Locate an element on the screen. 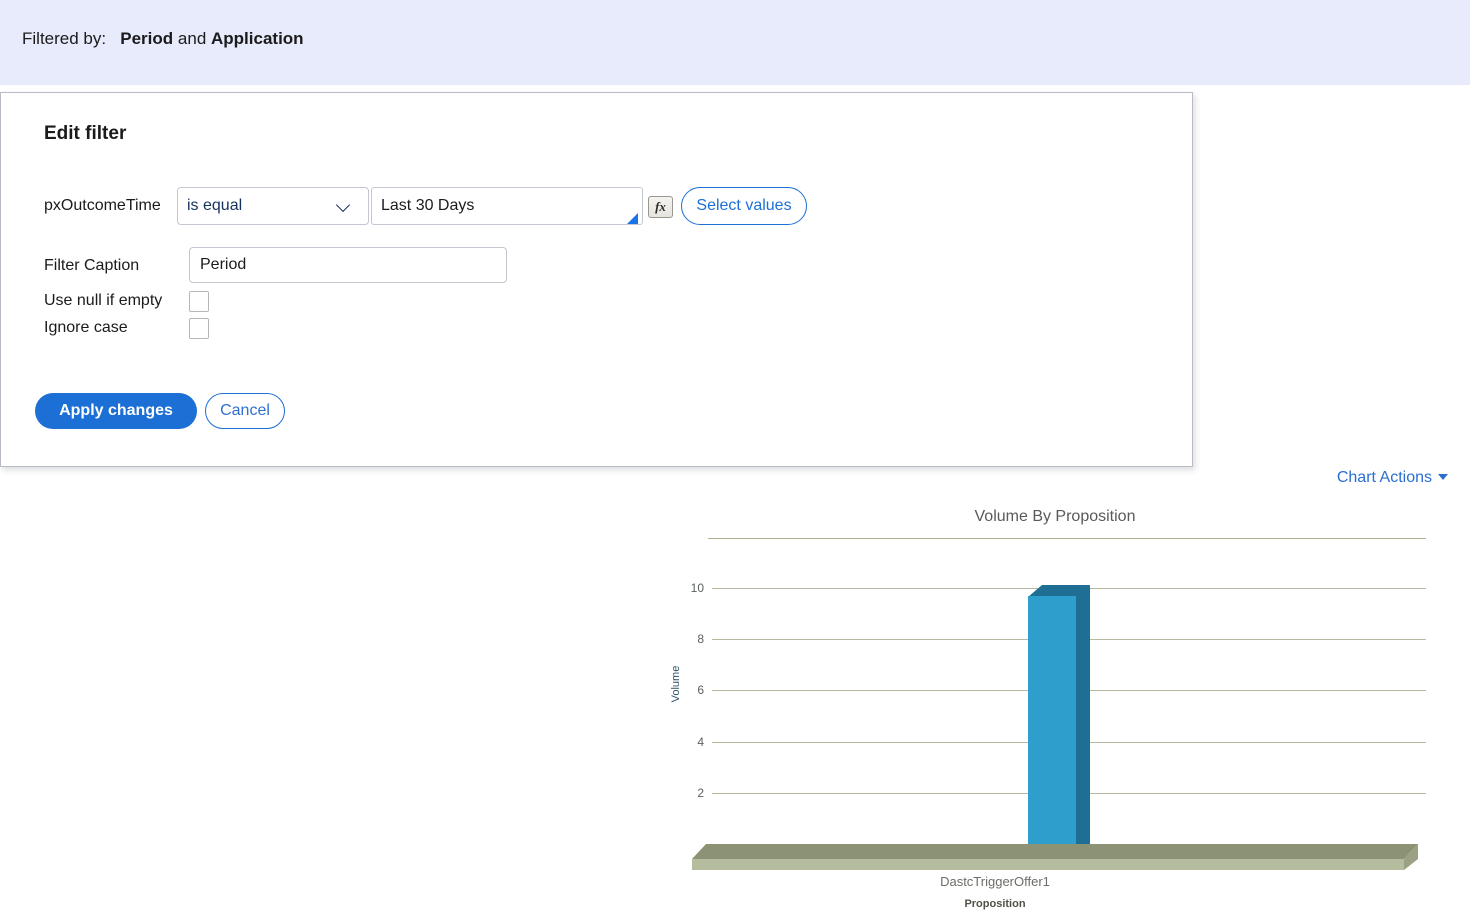  select-values-button: Select values is located at coordinates (744, 206).